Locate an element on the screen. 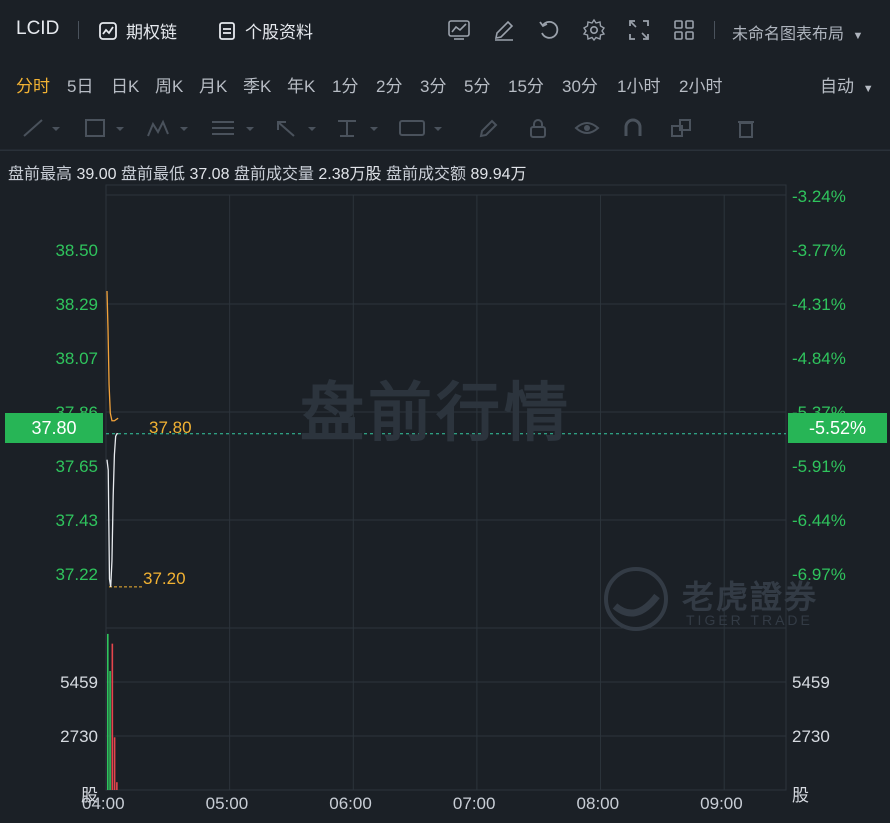 The height and width of the screenshot is (823, 890). price-tick-label: 37.65 is located at coordinates (76, 466).